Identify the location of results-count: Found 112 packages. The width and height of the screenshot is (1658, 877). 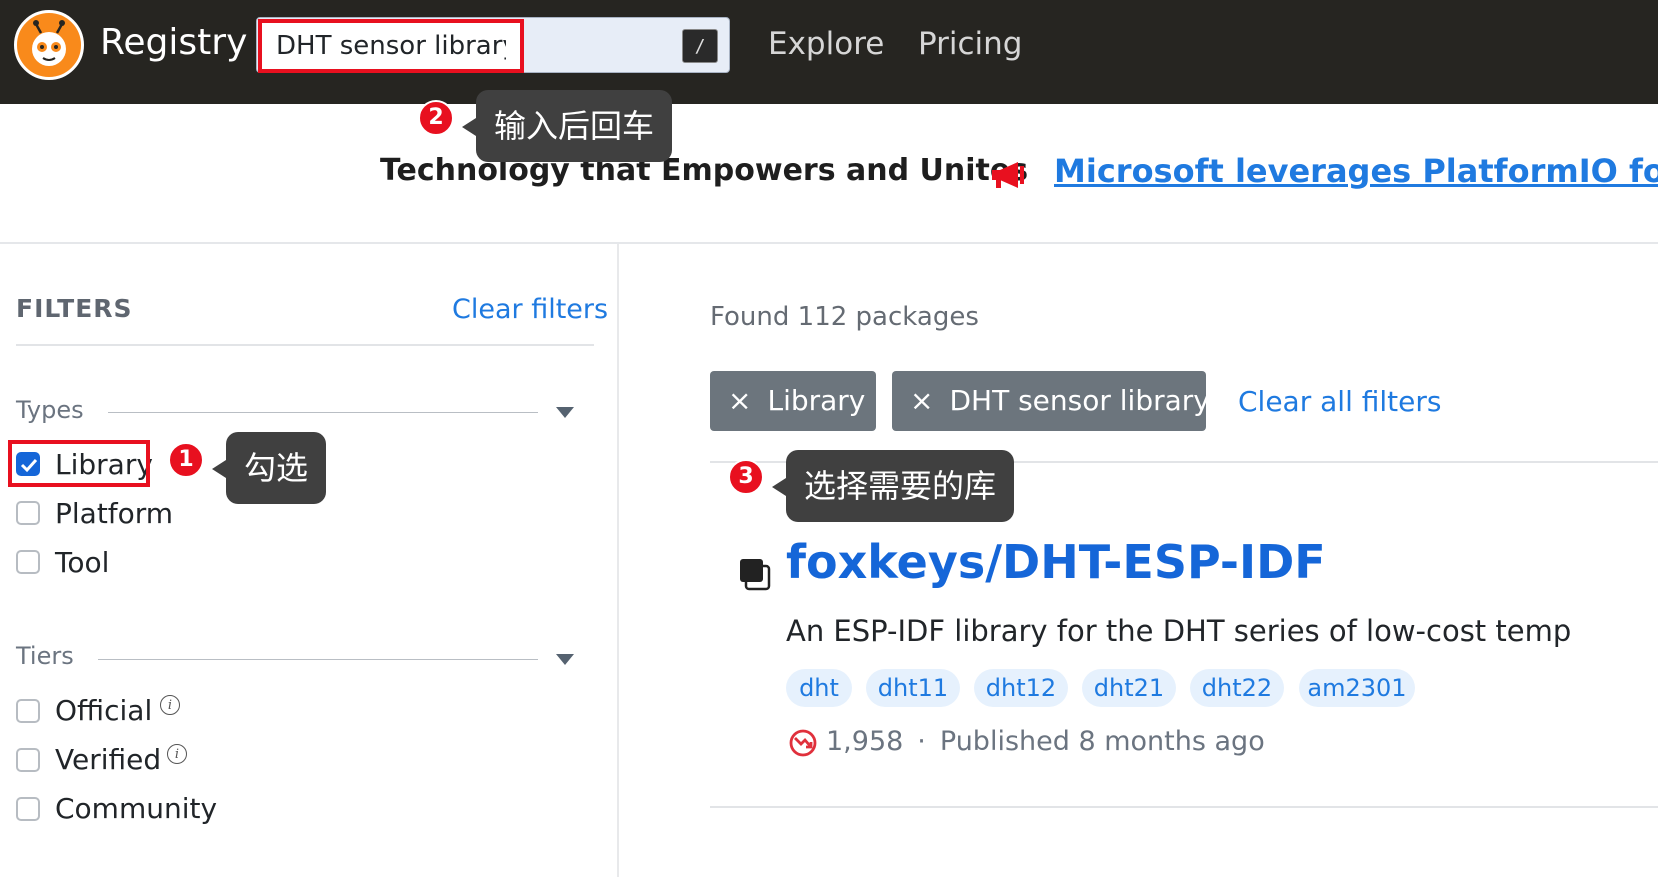
(844, 317).